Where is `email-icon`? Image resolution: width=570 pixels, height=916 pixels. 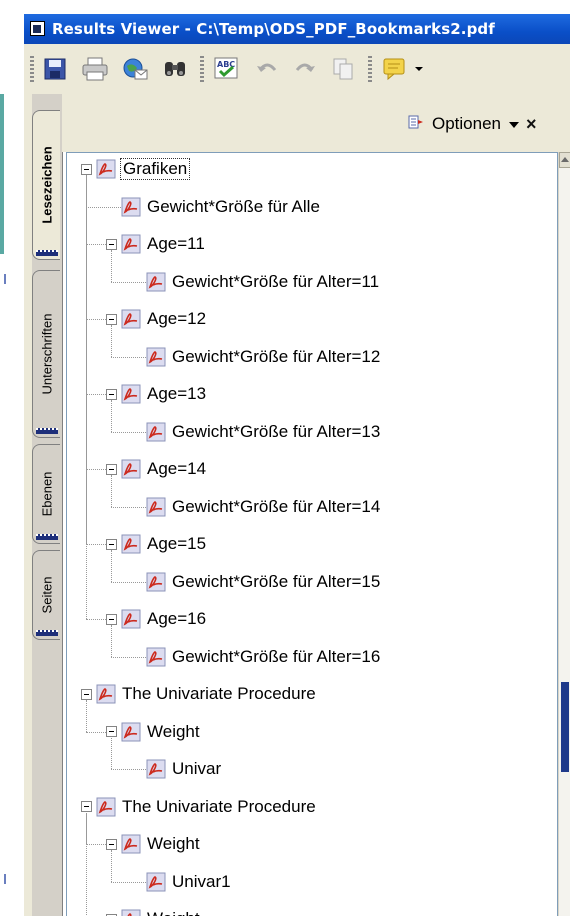 email-icon is located at coordinates (135, 69).